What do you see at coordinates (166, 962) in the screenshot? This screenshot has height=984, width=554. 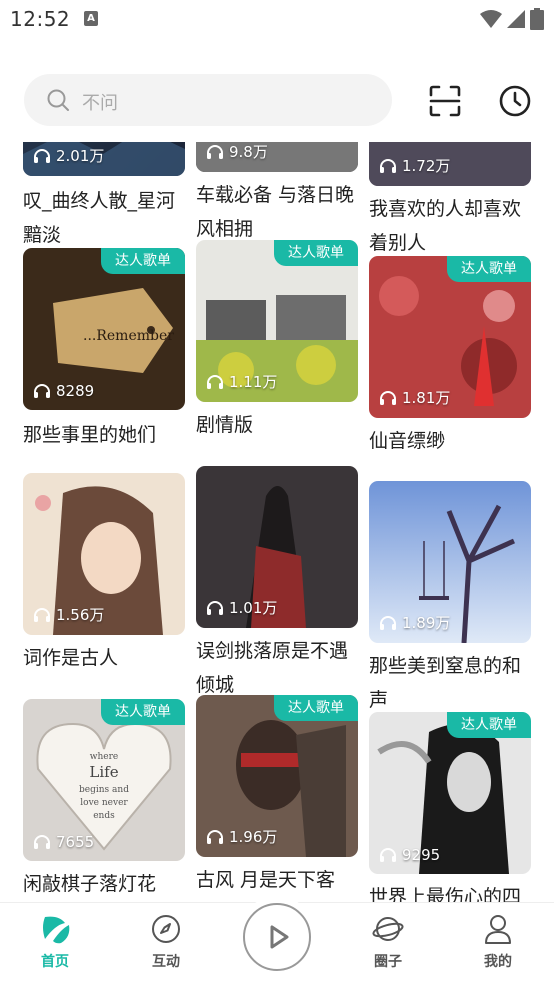 I see `nav-interact-label: 互动` at bounding box center [166, 962].